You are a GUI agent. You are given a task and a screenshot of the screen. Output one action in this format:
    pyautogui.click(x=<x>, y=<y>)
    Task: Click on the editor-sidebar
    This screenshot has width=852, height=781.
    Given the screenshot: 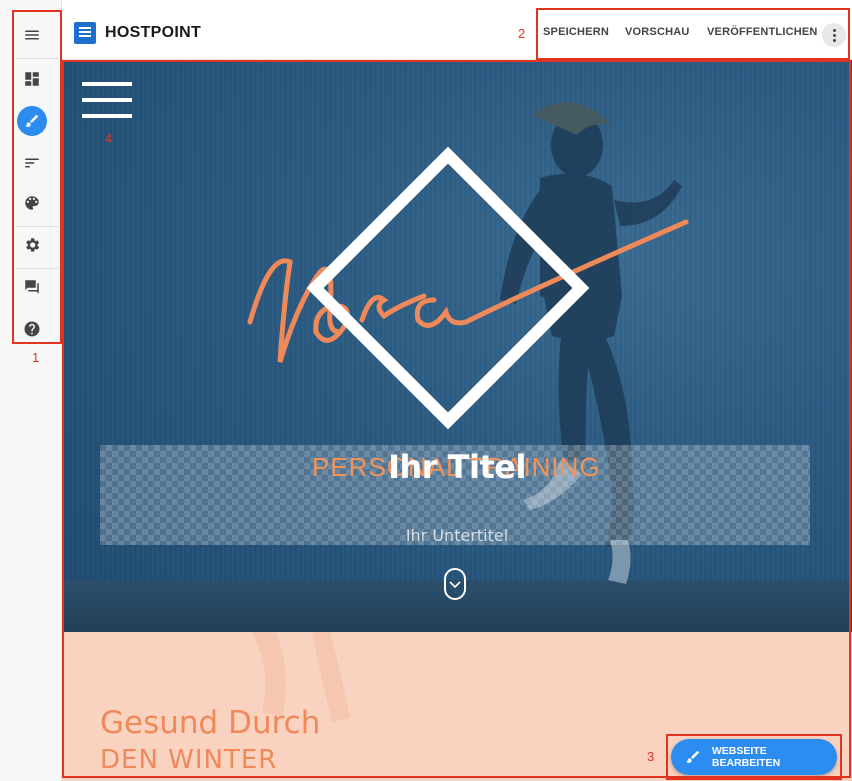 What is the action you would take?
    pyautogui.click(x=31, y=390)
    